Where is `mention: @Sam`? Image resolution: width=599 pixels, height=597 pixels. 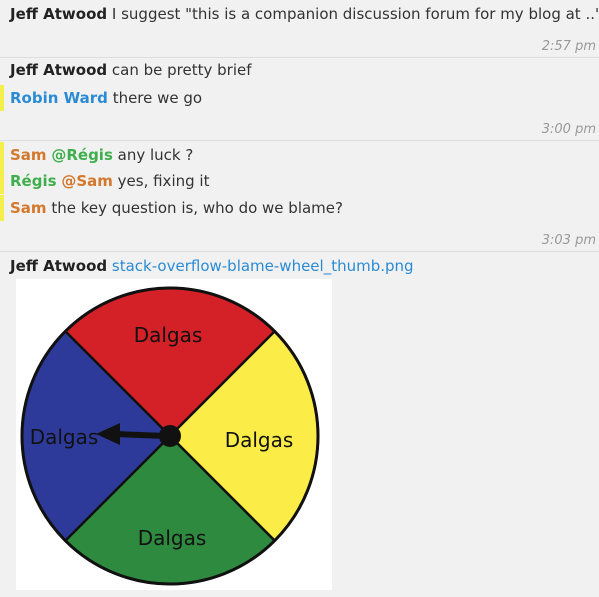
mention: @Sam is located at coordinates (87, 181).